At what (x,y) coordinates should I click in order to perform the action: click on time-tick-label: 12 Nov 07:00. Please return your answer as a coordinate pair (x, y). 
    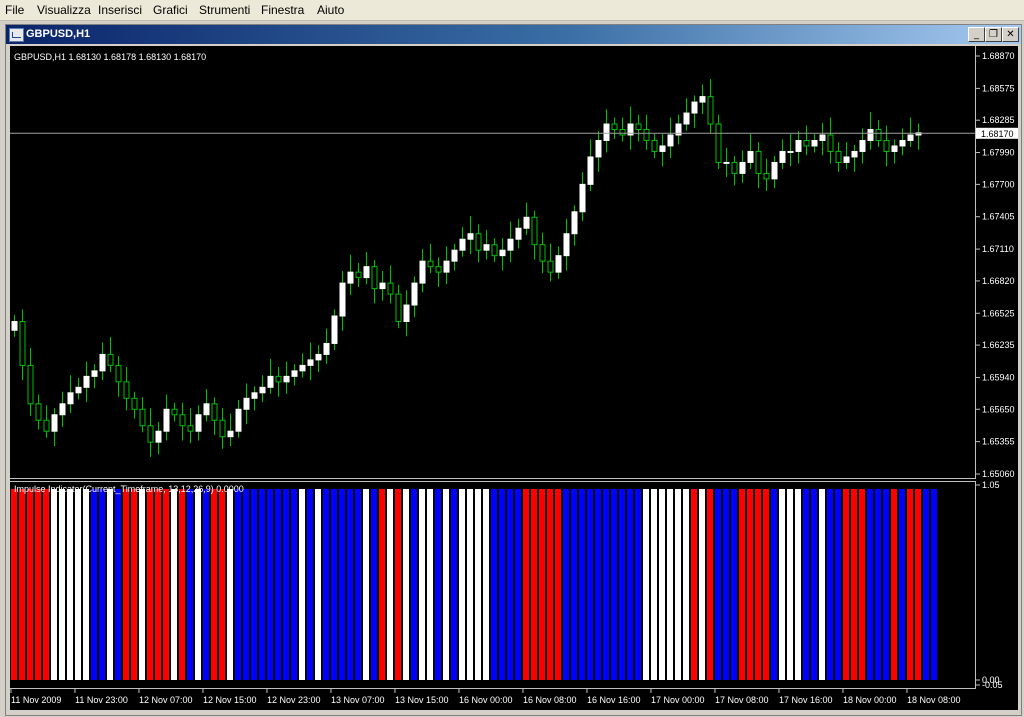
    Looking at the image, I should click on (166, 700).